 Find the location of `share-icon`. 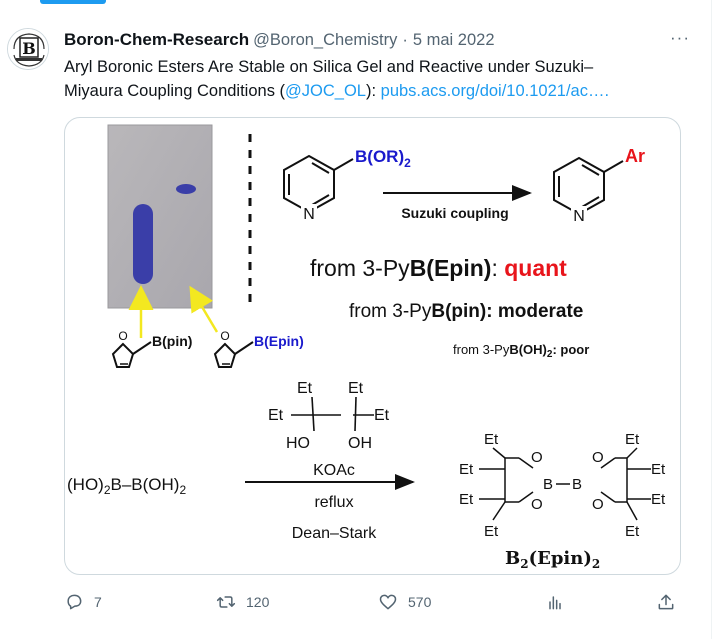

share-icon is located at coordinates (666, 602).